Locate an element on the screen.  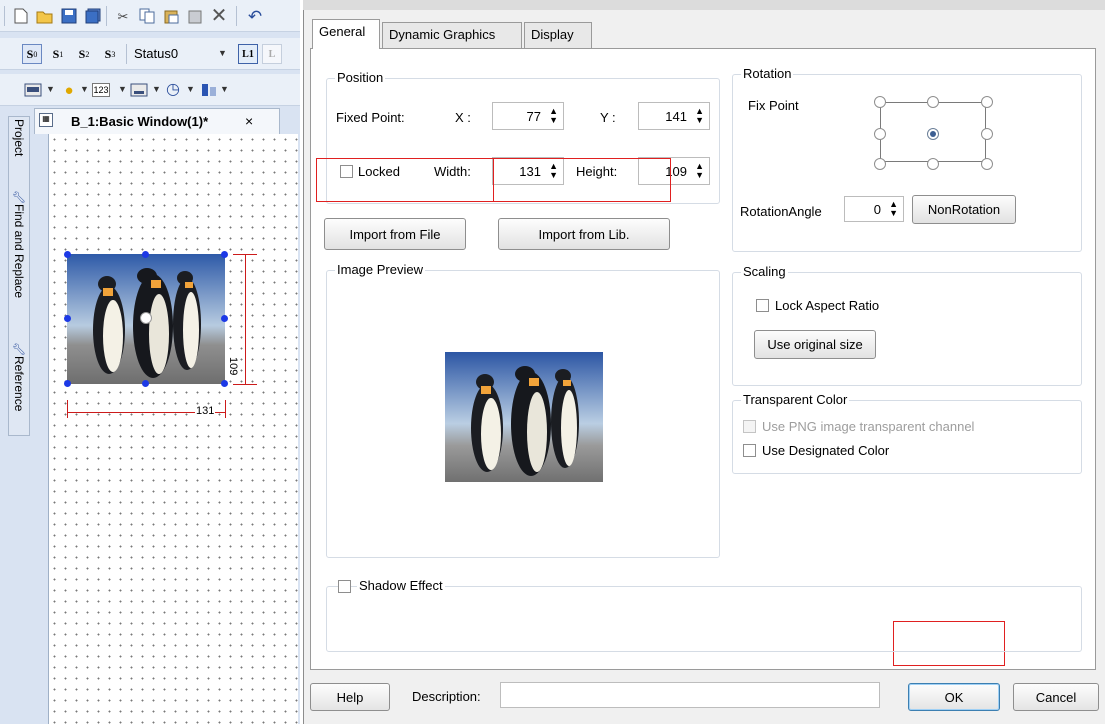
x-spinbox: 77 ▲ ▼ is located at coordinates (528, 116).